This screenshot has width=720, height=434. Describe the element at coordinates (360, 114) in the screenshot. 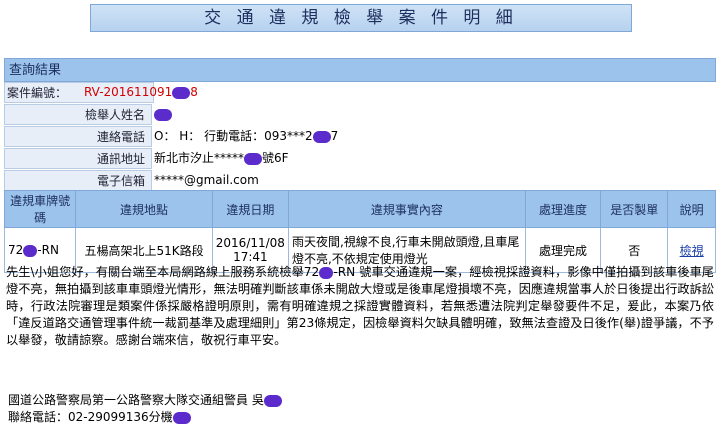

I see `info-row-reporter-name: 檢舉人姓名` at that location.